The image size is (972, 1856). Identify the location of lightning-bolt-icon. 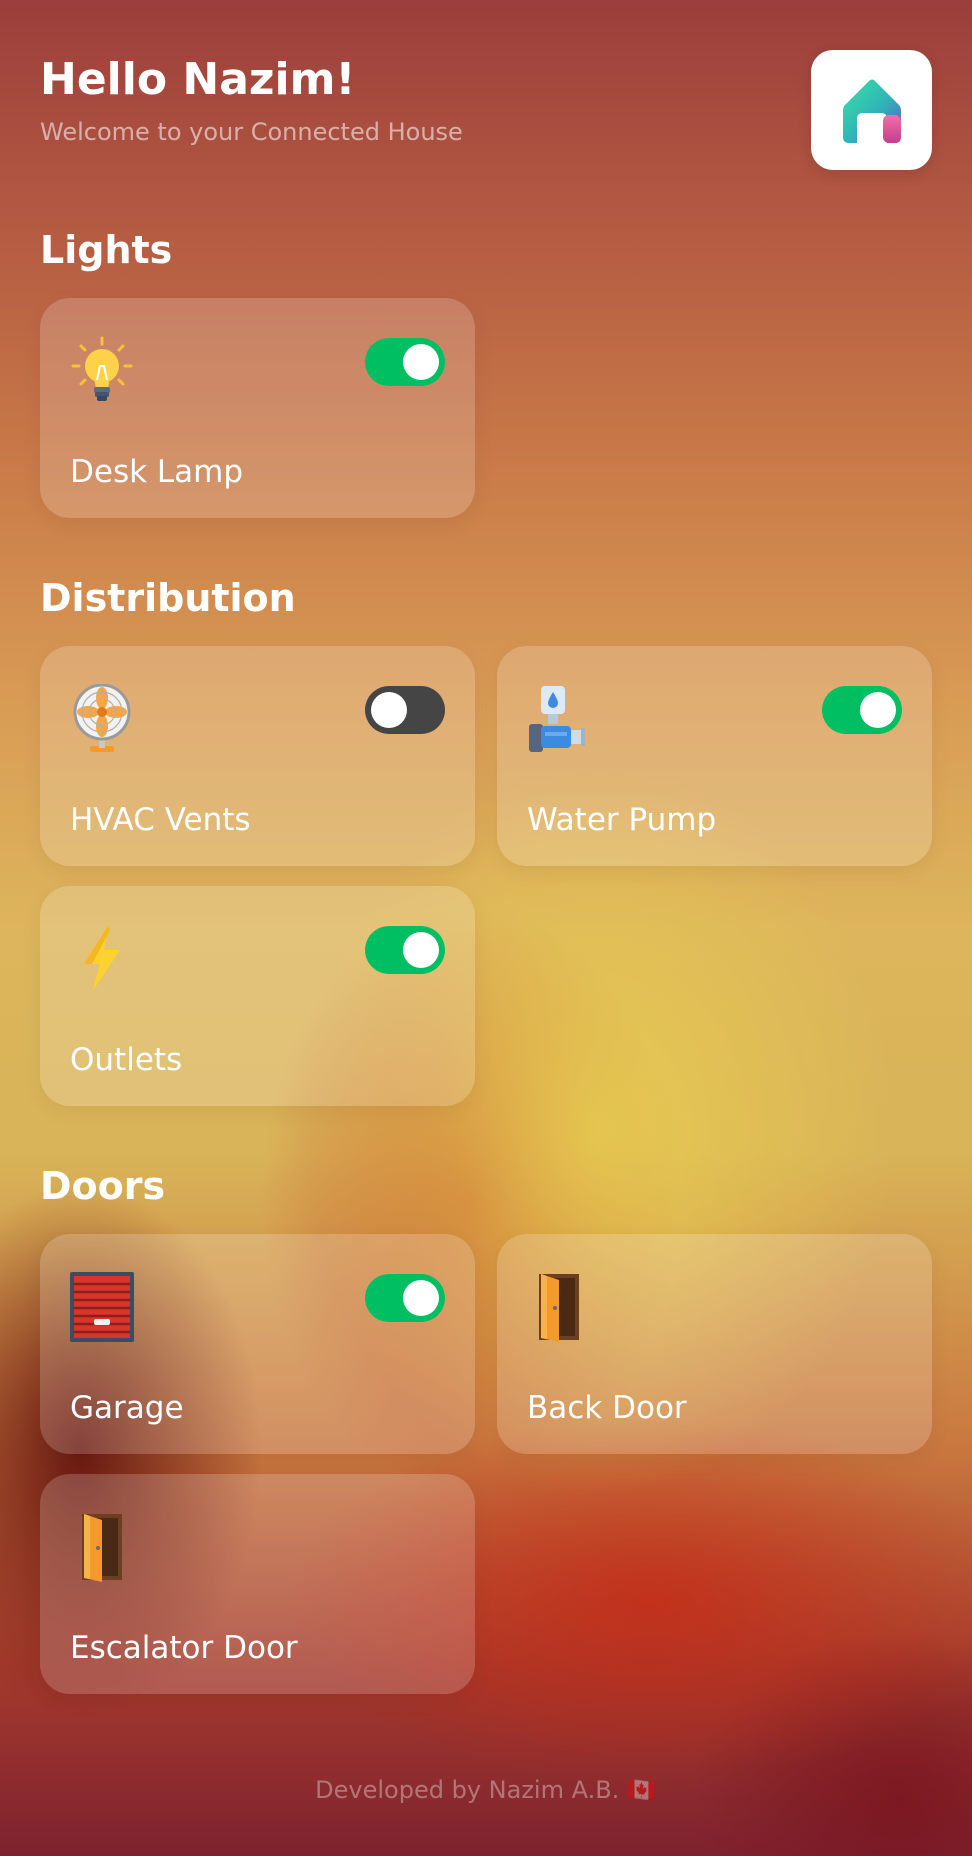
(102, 959).